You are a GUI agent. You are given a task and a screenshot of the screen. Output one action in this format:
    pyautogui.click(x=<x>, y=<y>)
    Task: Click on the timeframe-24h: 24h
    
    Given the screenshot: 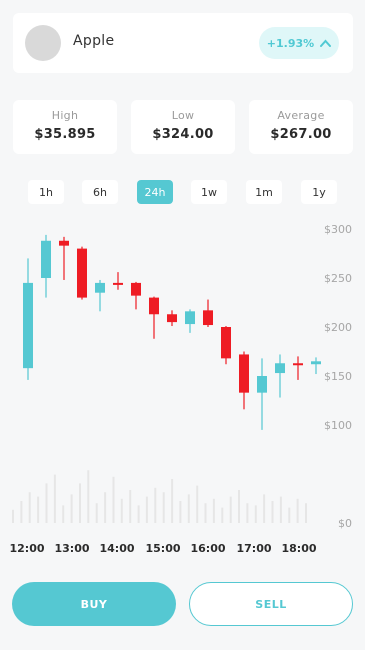 What is the action you would take?
    pyautogui.click(x=155, y=192)
    